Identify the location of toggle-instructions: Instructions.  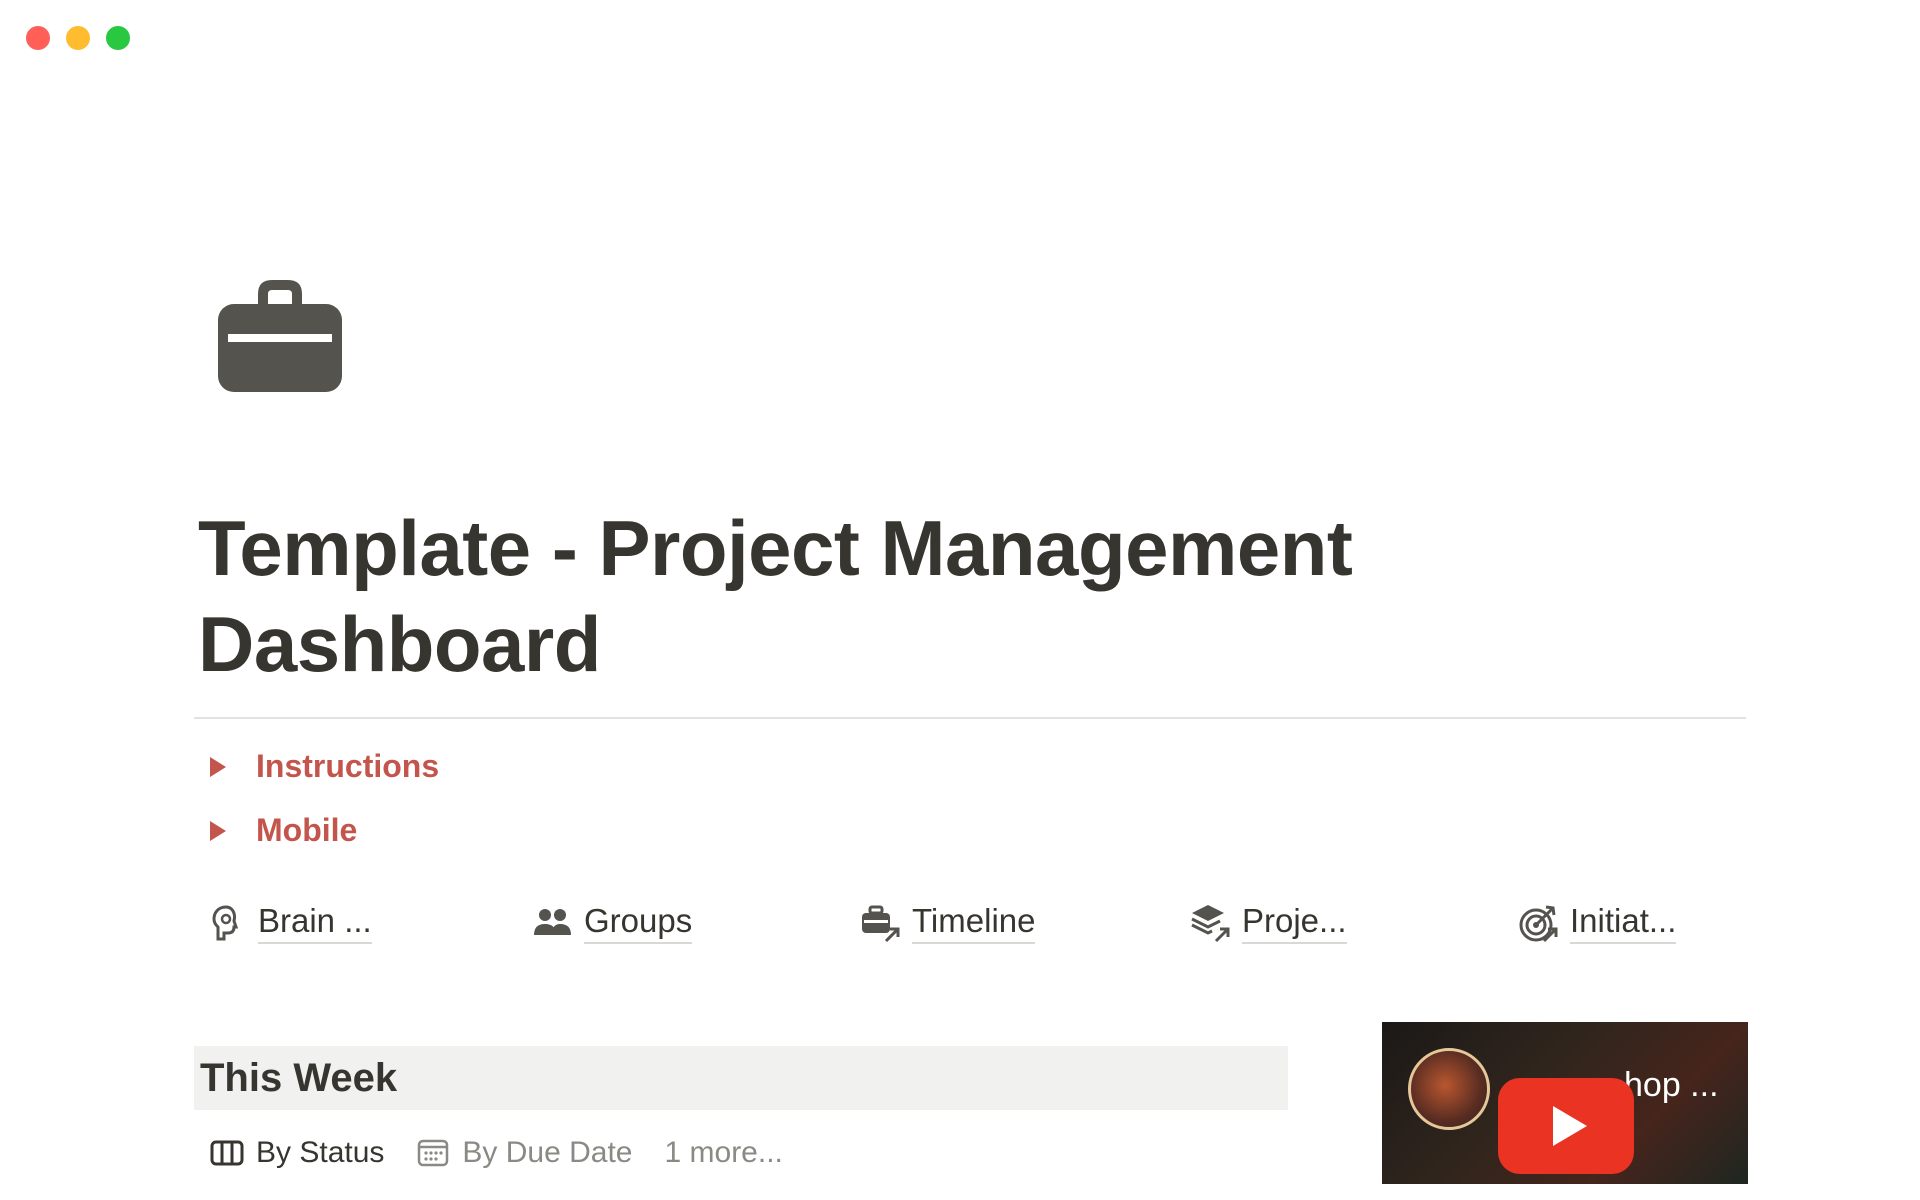
(324, 766).